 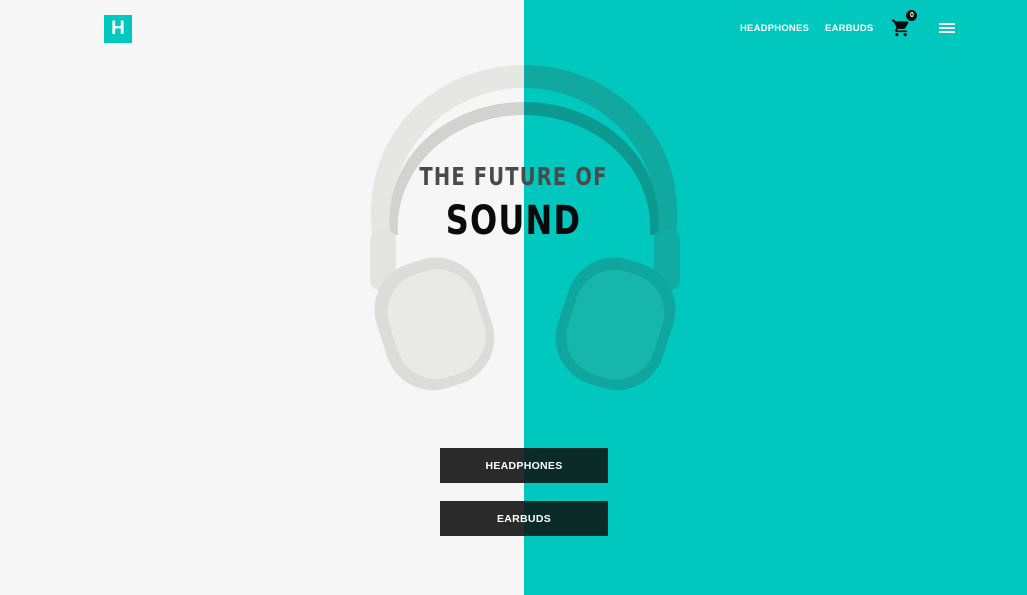 I want to click on cart-button: 0, so click(x=904, y=24).